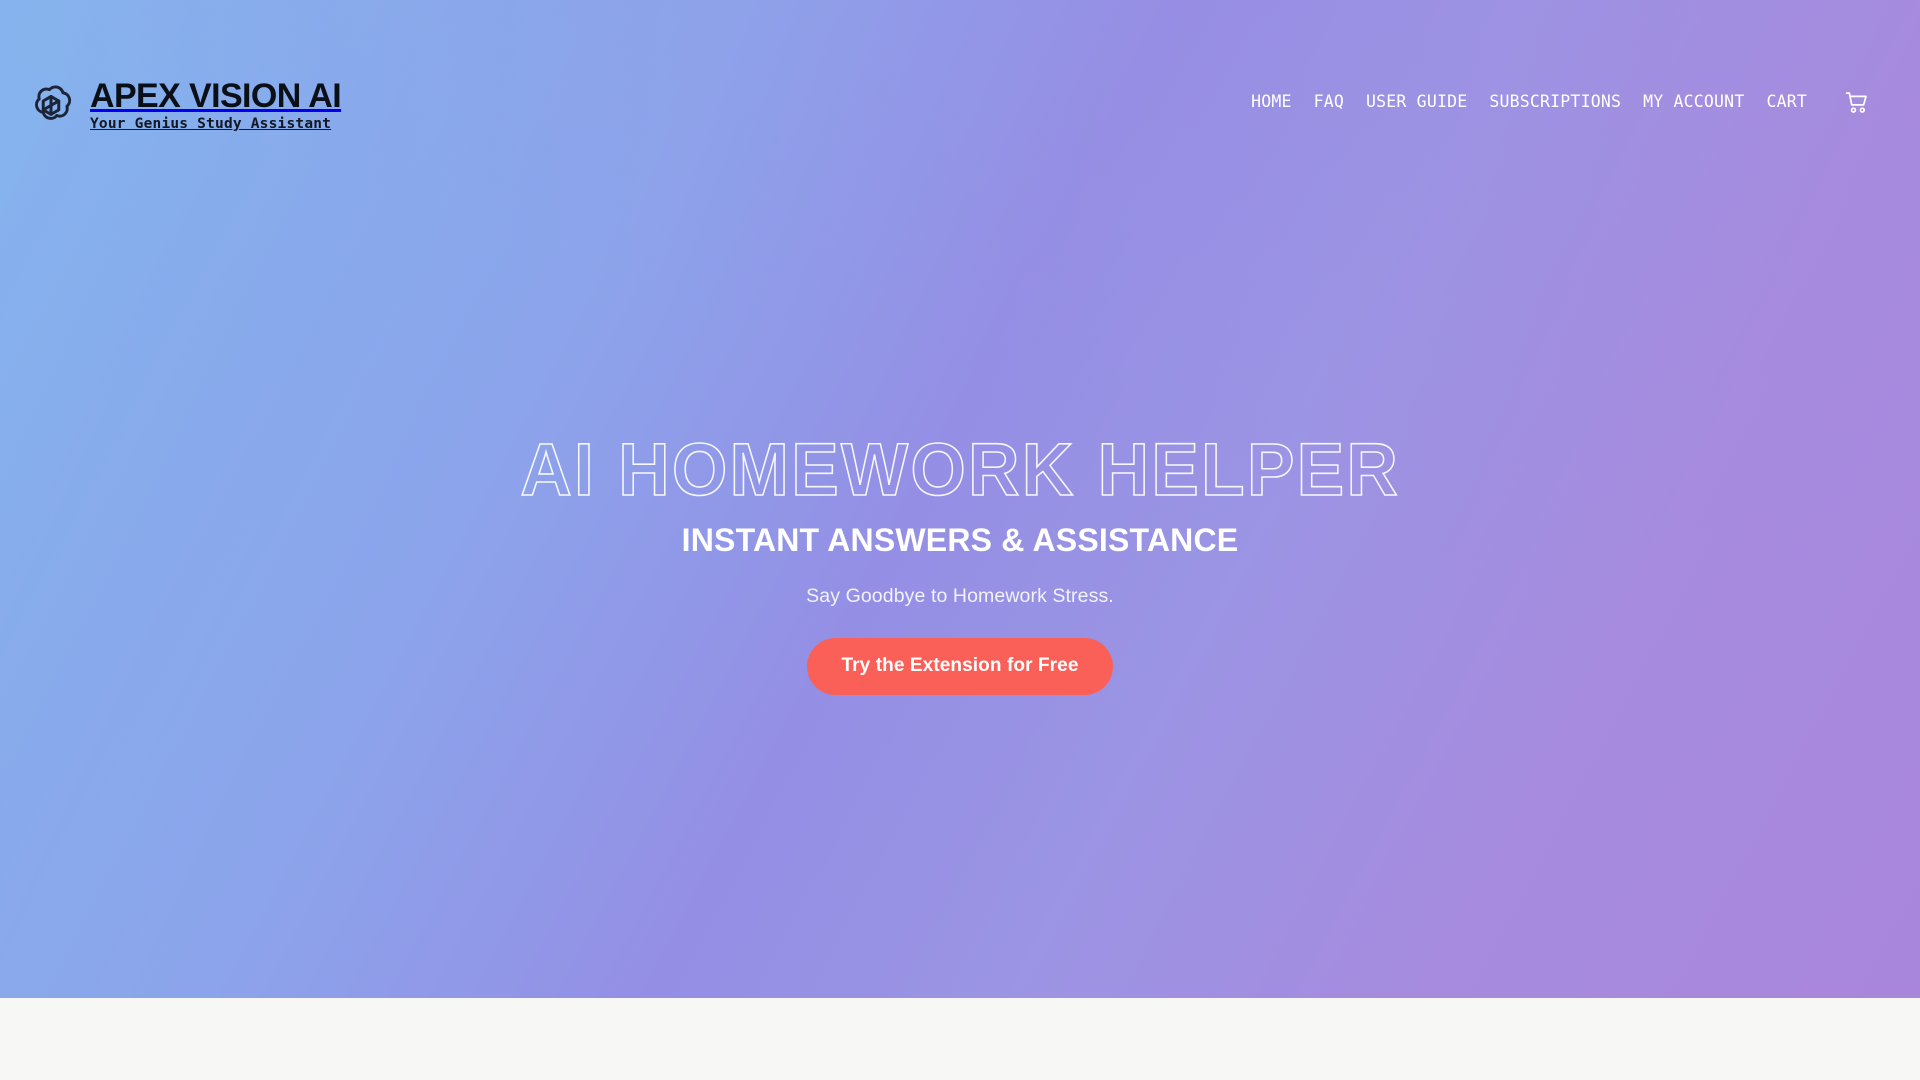 This screenshot has height=1080, width=1920. Describe the element at coordinates (1416, 102) in the screenshot. I see `nav-item-user-guide: USER GUIDE` at that location.